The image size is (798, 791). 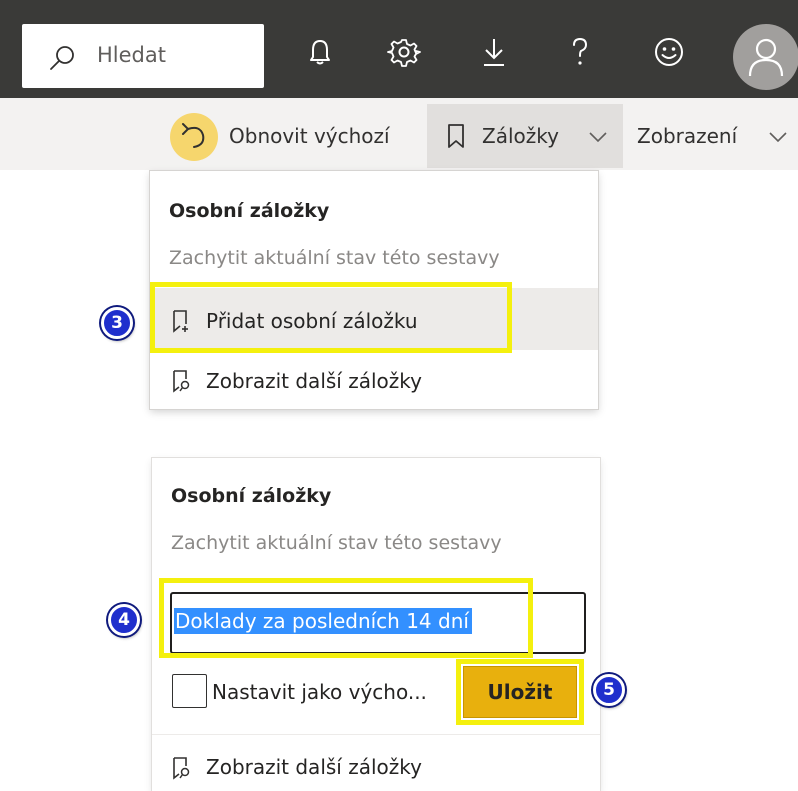 I want to click on smiley-icon, so click(x=669, y=52).